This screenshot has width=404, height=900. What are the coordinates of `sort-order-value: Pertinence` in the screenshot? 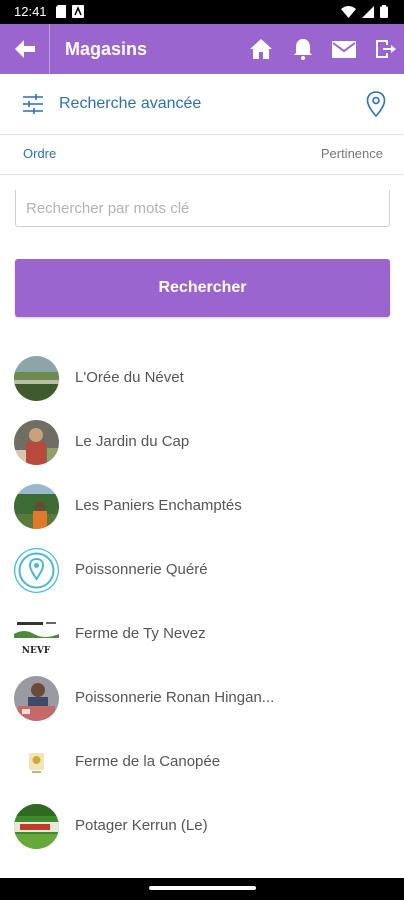 It's located at (352, 153).